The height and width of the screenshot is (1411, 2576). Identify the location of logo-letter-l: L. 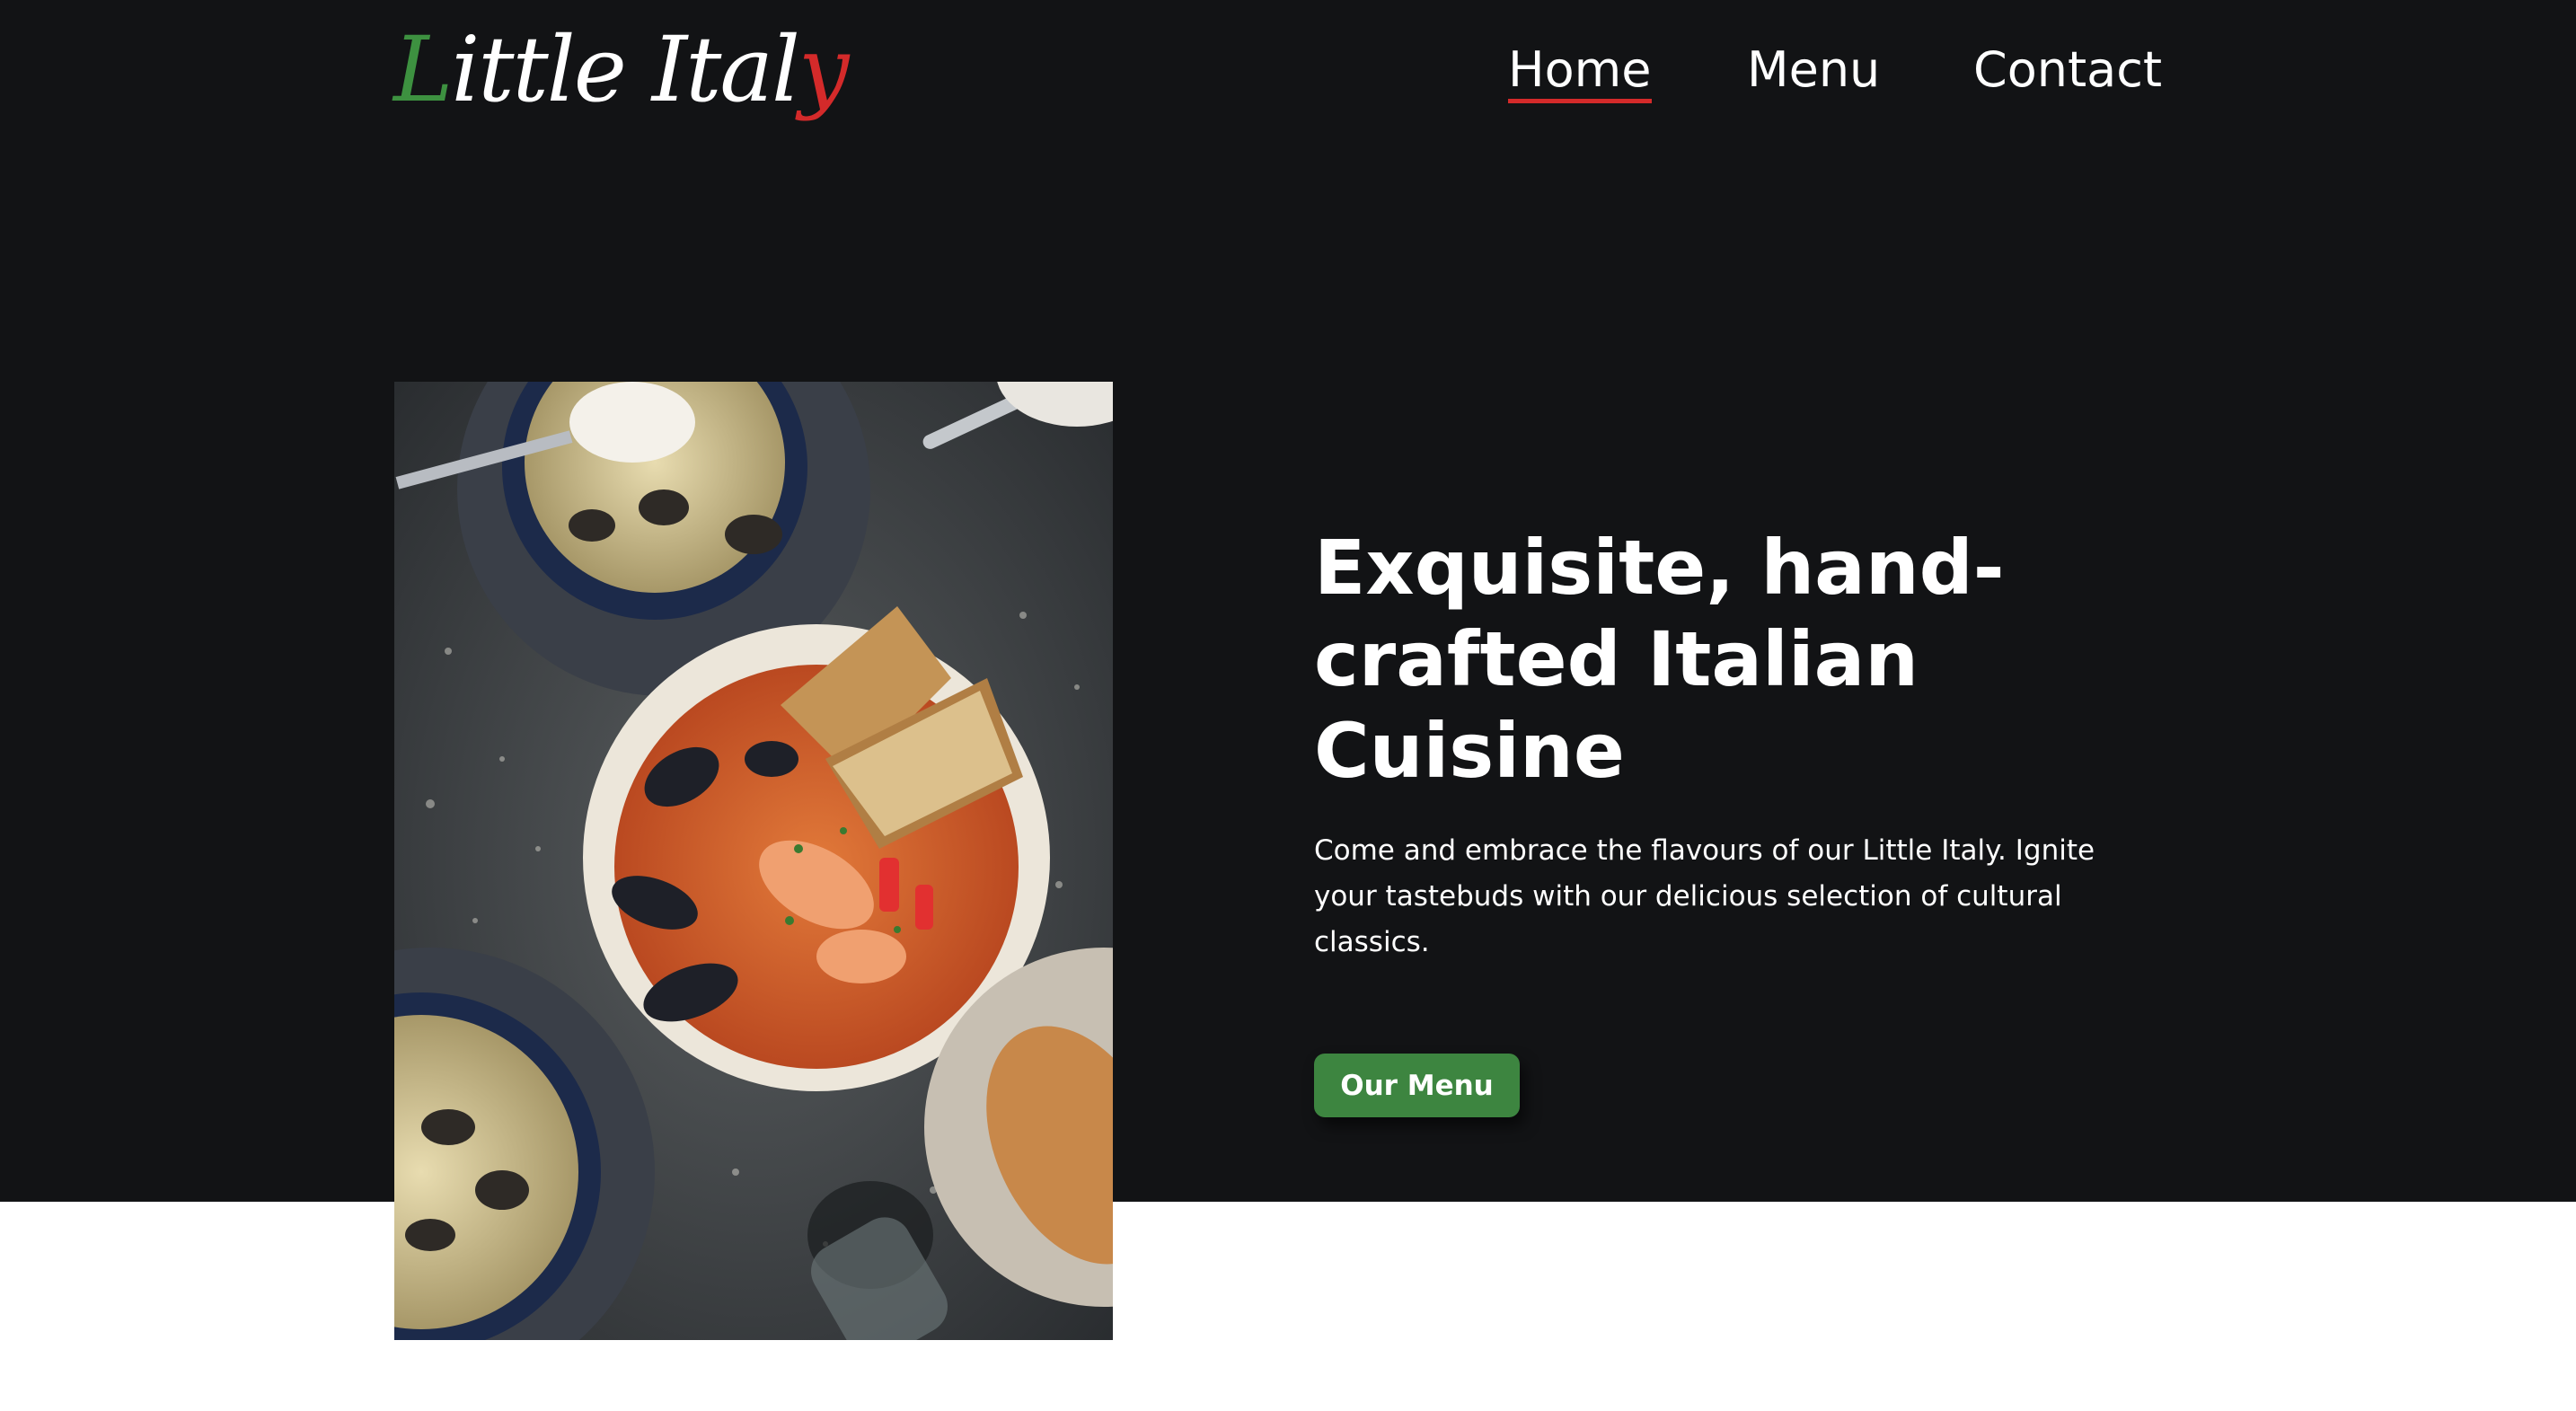
(423, 69).